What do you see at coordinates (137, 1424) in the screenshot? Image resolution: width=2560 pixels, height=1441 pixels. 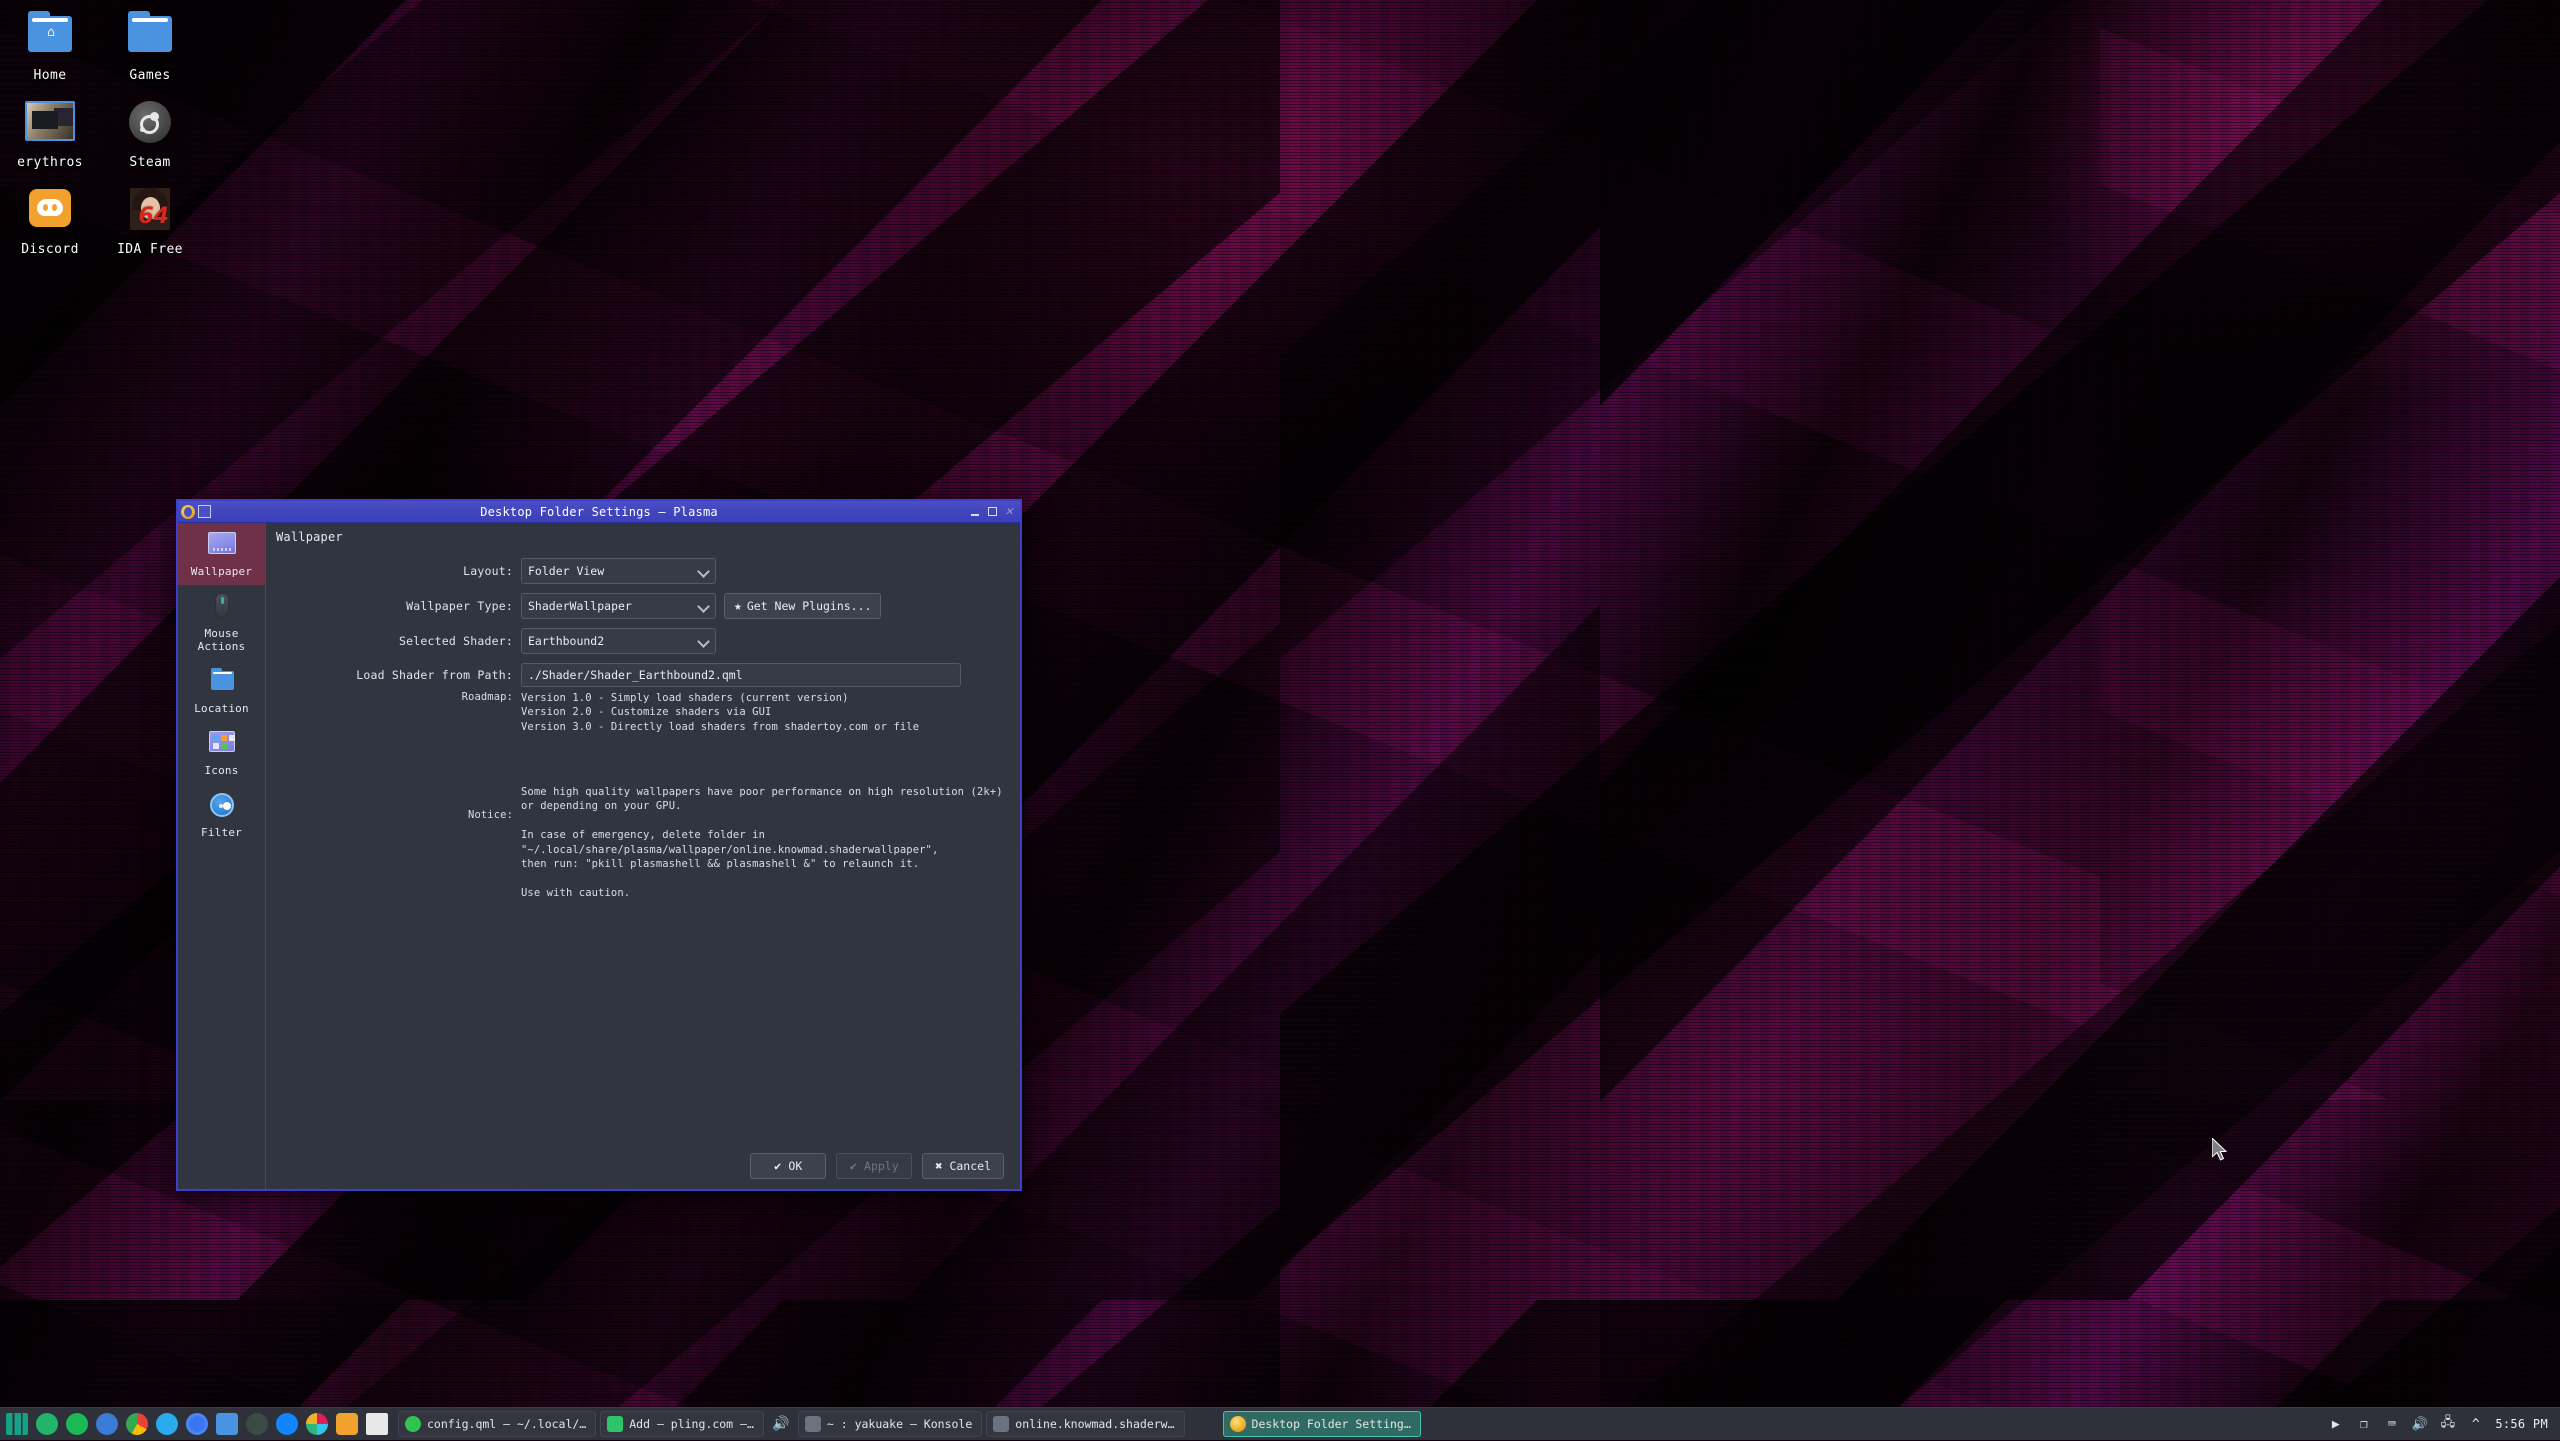 I see `chrome-icon` at bounding box center [137, 1424].